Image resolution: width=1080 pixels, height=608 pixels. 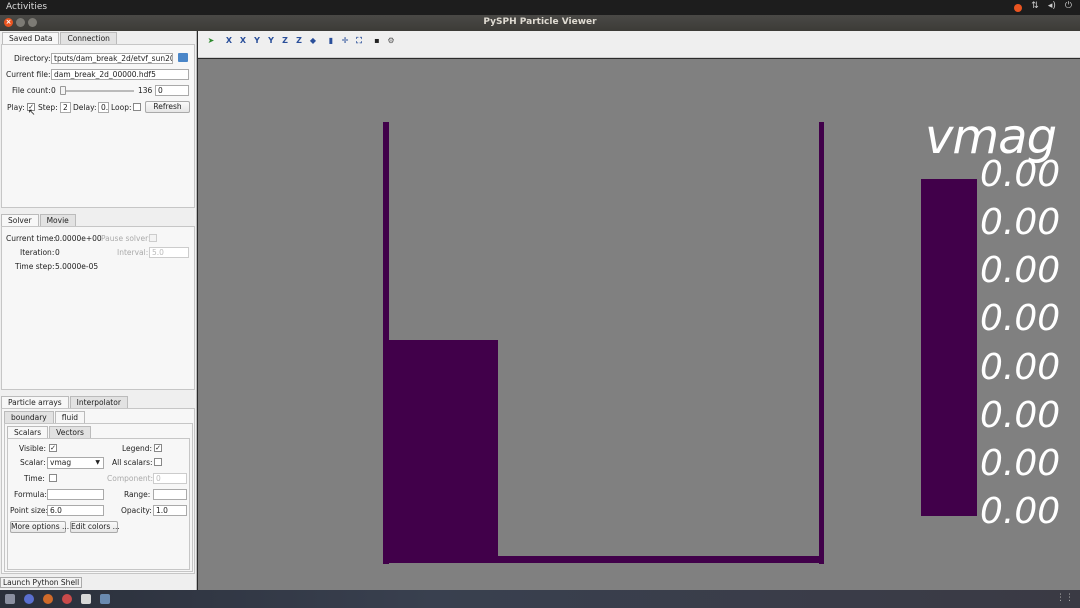 What do you see at coordinates (48, 107) in the screenshot?
I see `step-label: Step:` at bounding box center [48, 107].